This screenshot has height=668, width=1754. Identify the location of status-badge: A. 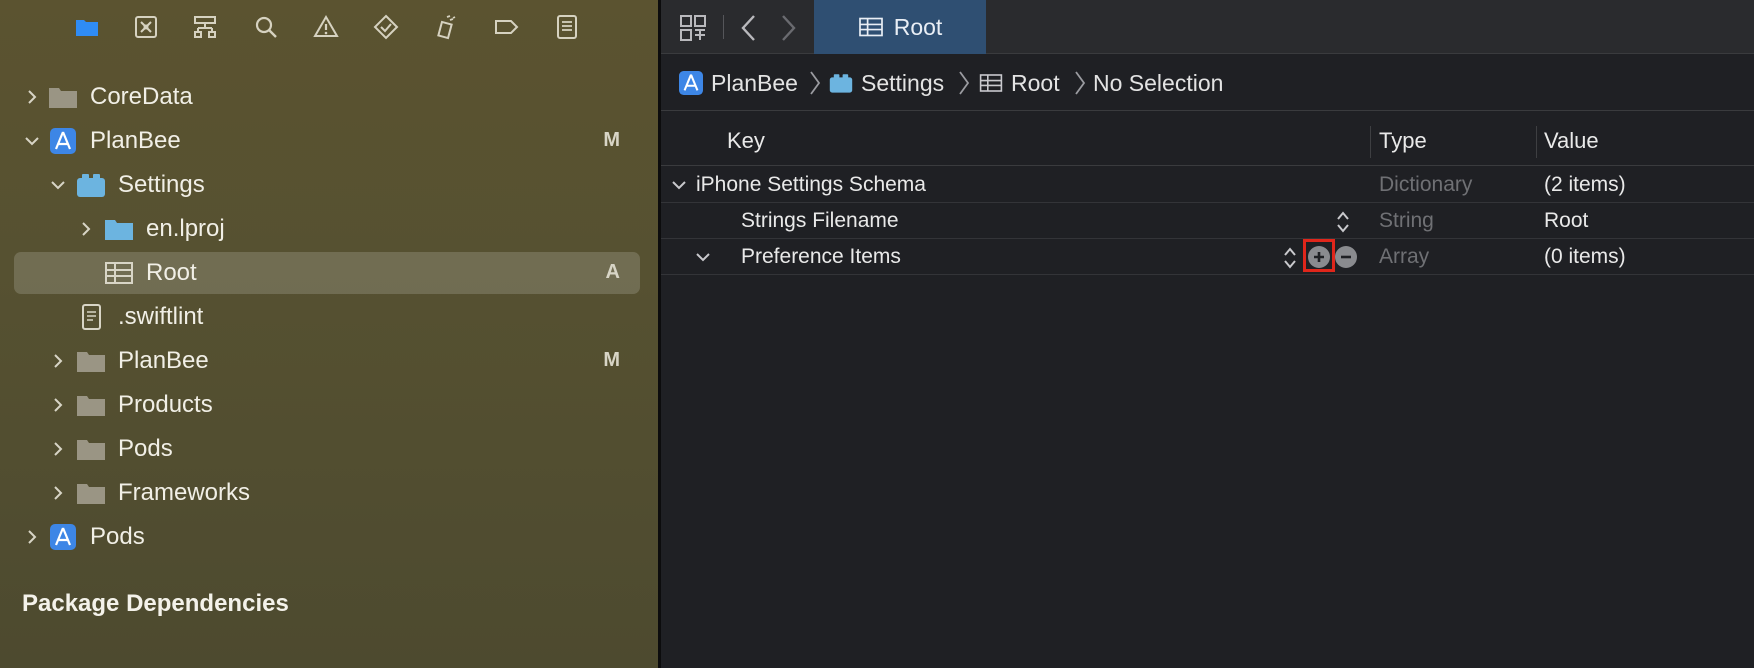
(612, 272).